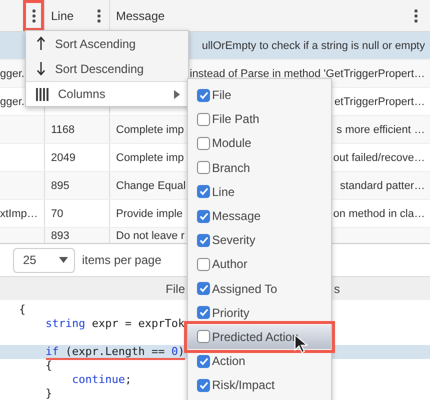 The width and height of the screenshot is (430, 400). I want to click on cell-text: ullOrEmpty to check if a string is null or empty, so click(313, 46).